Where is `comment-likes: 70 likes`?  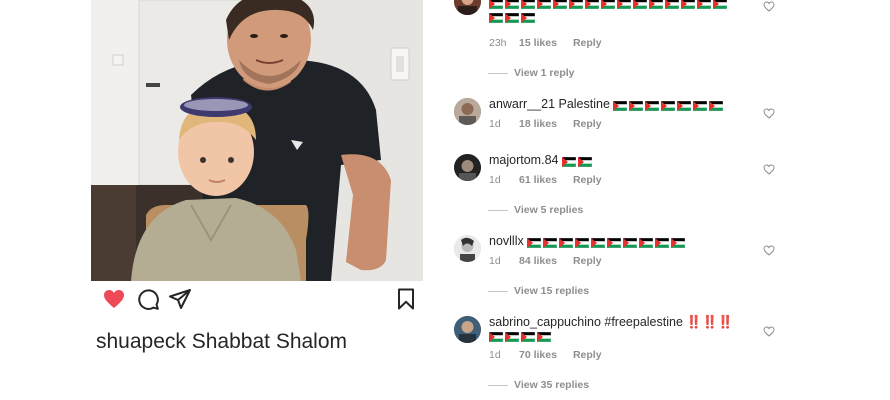
comment-likes: 70 likes is located at coordinates (538, 355).